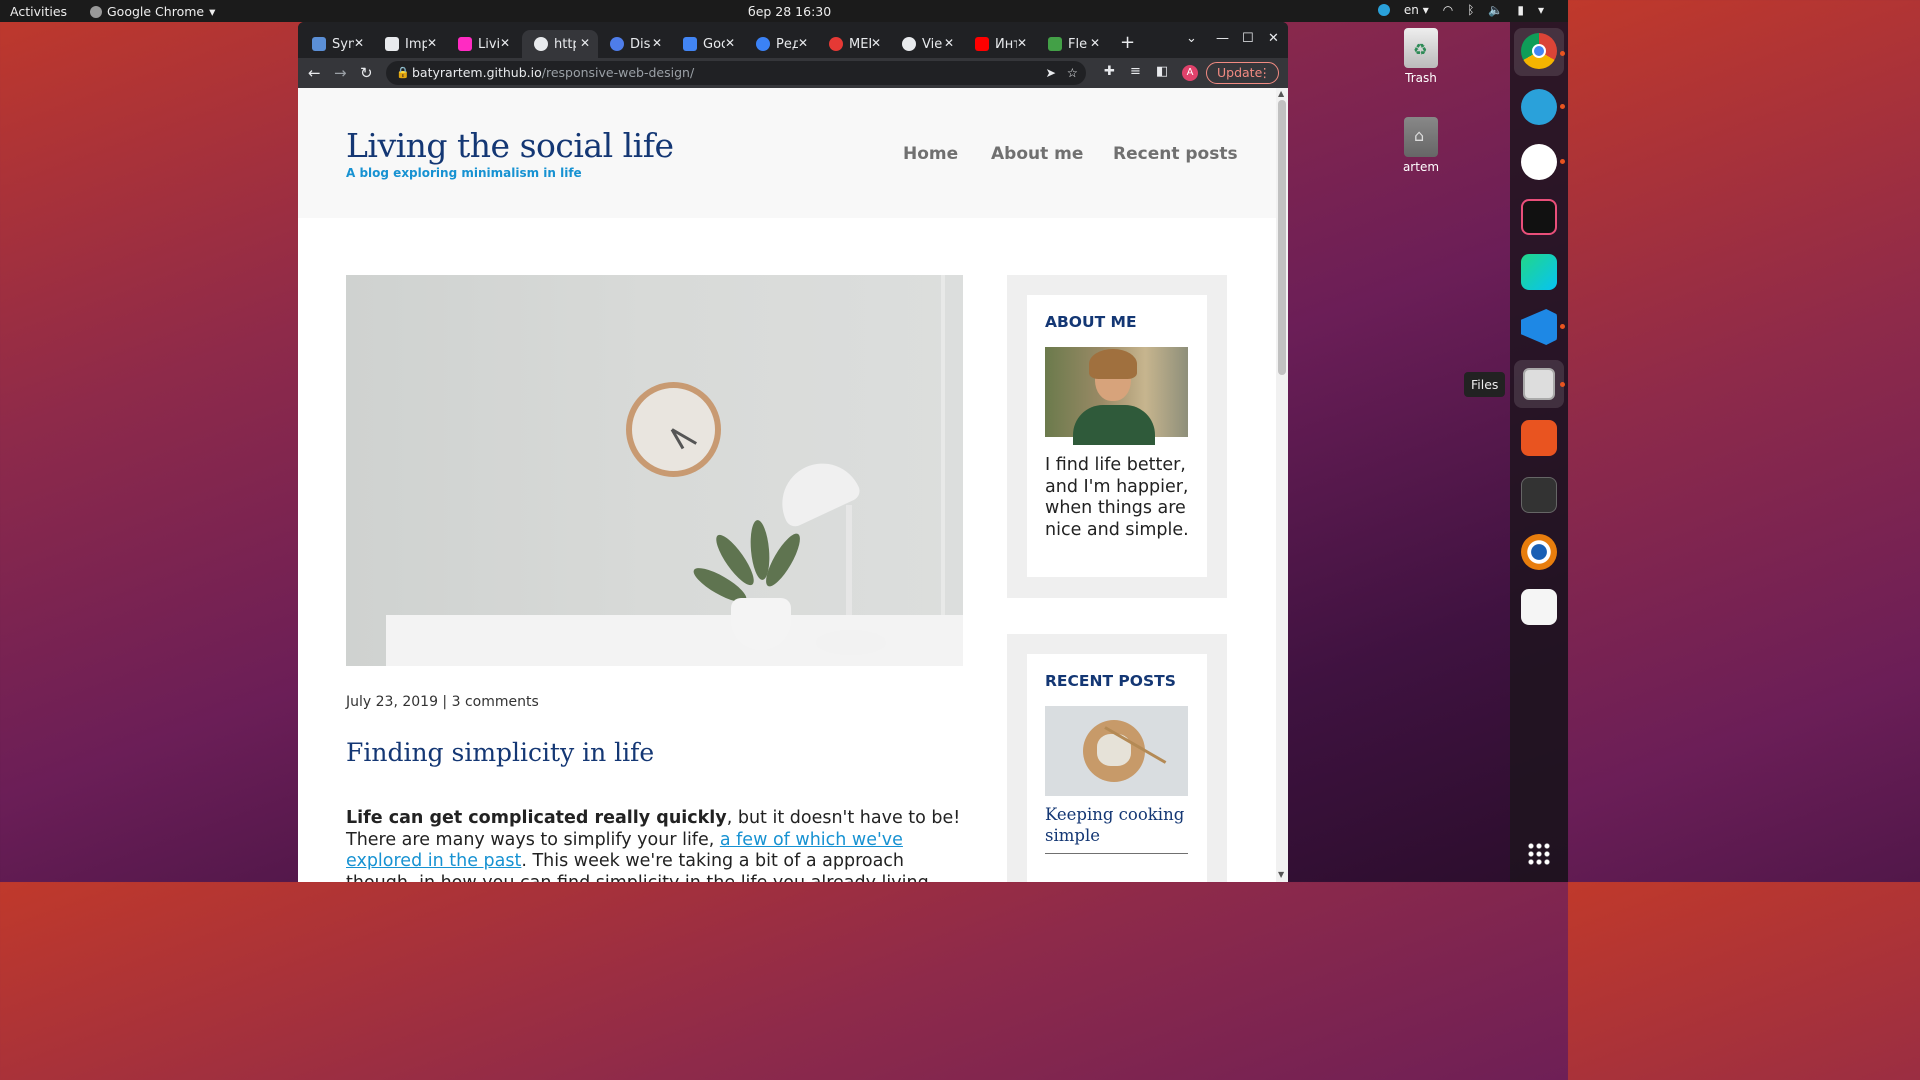 The width and height of the screenshot is (1920, 1080). Describe the element at coordinates (1248, 38) in the screenshot. I see `maximize-icon: ☐` at that location.